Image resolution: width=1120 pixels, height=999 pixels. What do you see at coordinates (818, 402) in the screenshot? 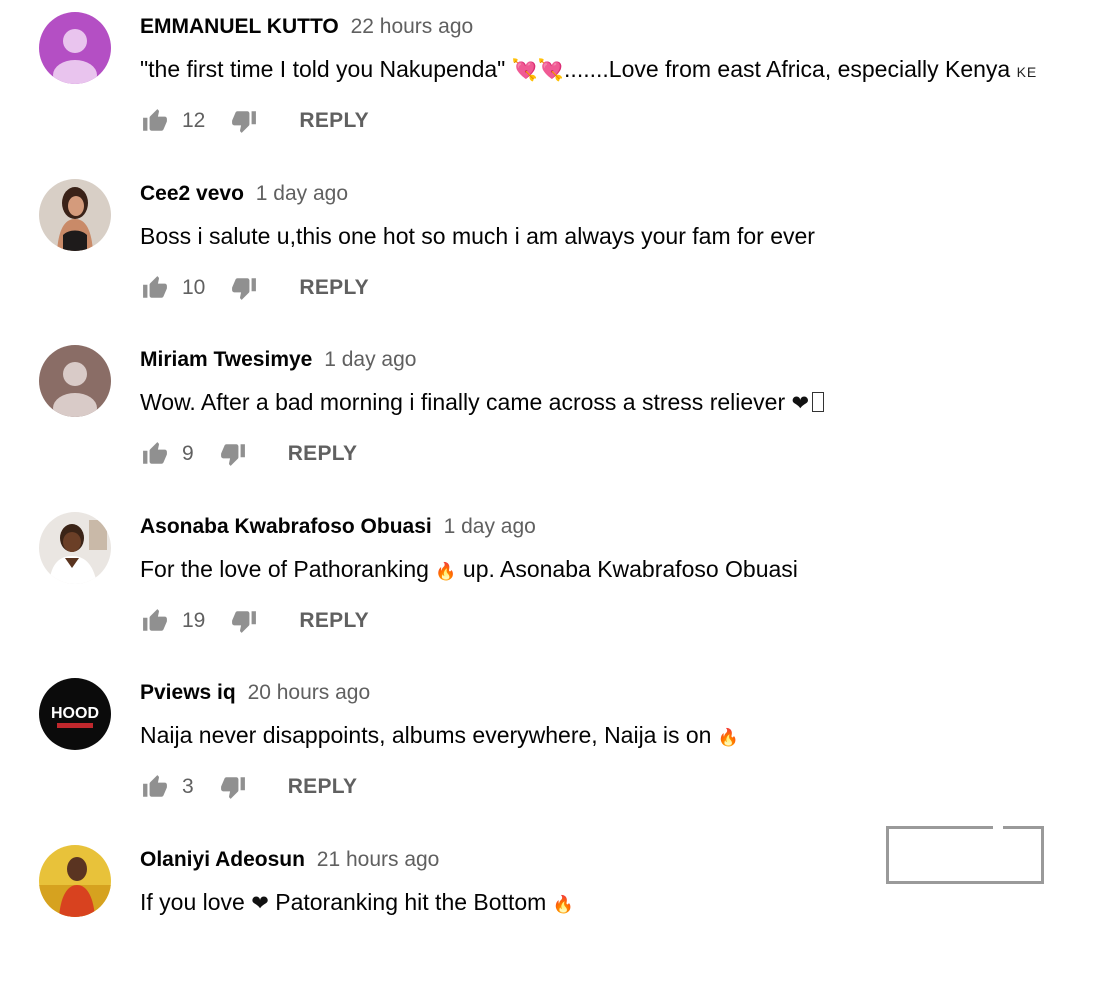
I see `missing-glyph-box` at bounding box center [818, 402].